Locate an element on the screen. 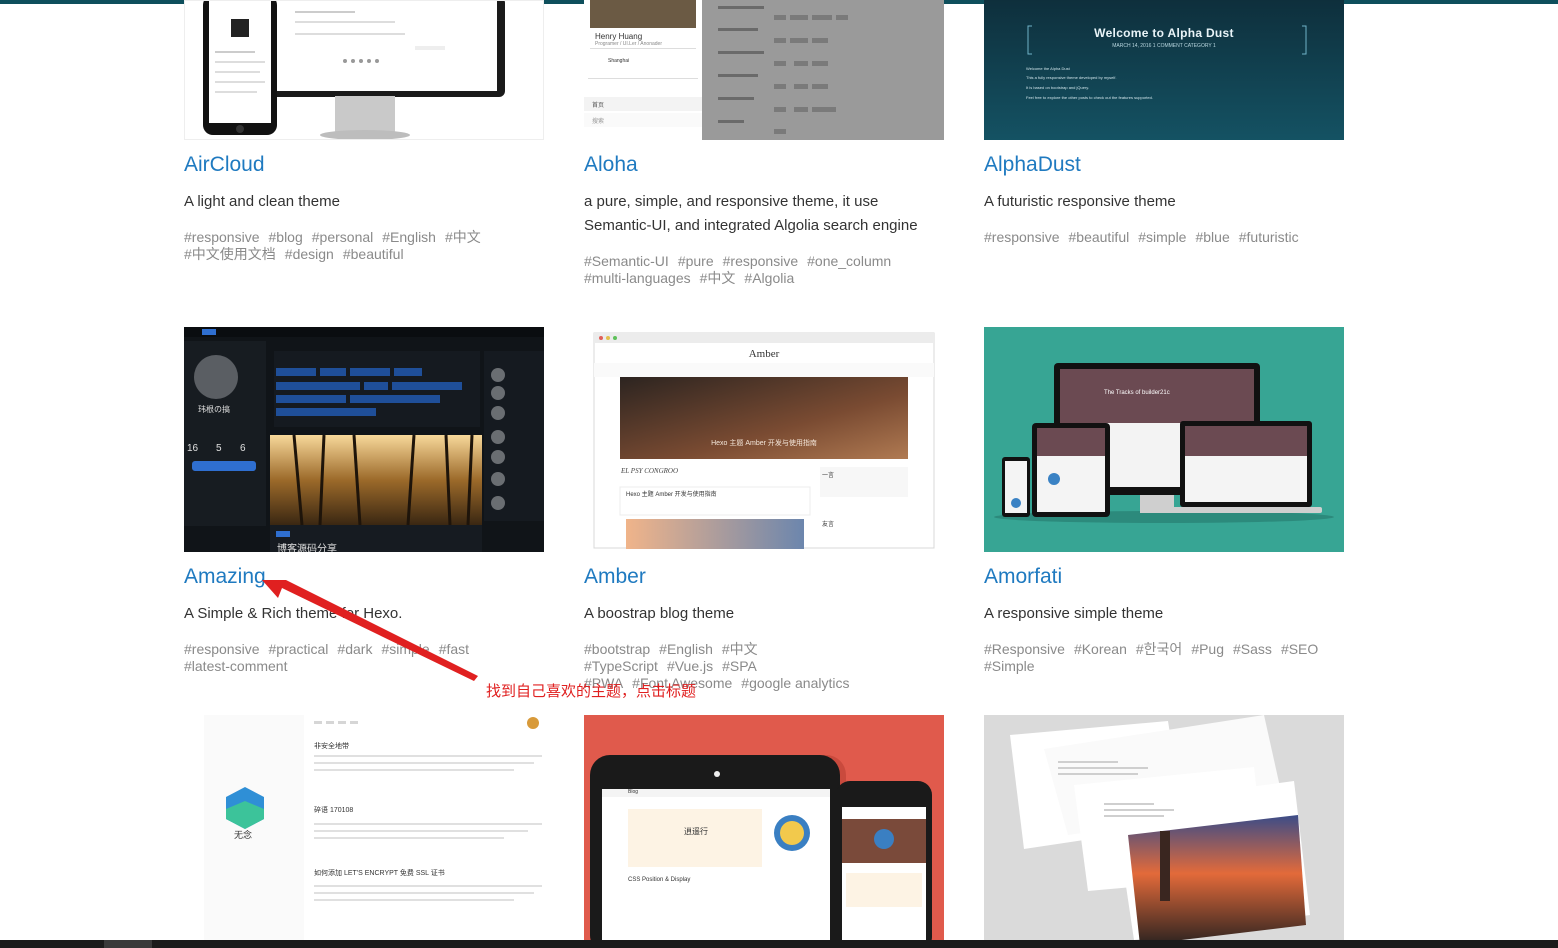 The image size is (1558, 948). paper-theme-preview-image is located at coordinates (1164, 827).